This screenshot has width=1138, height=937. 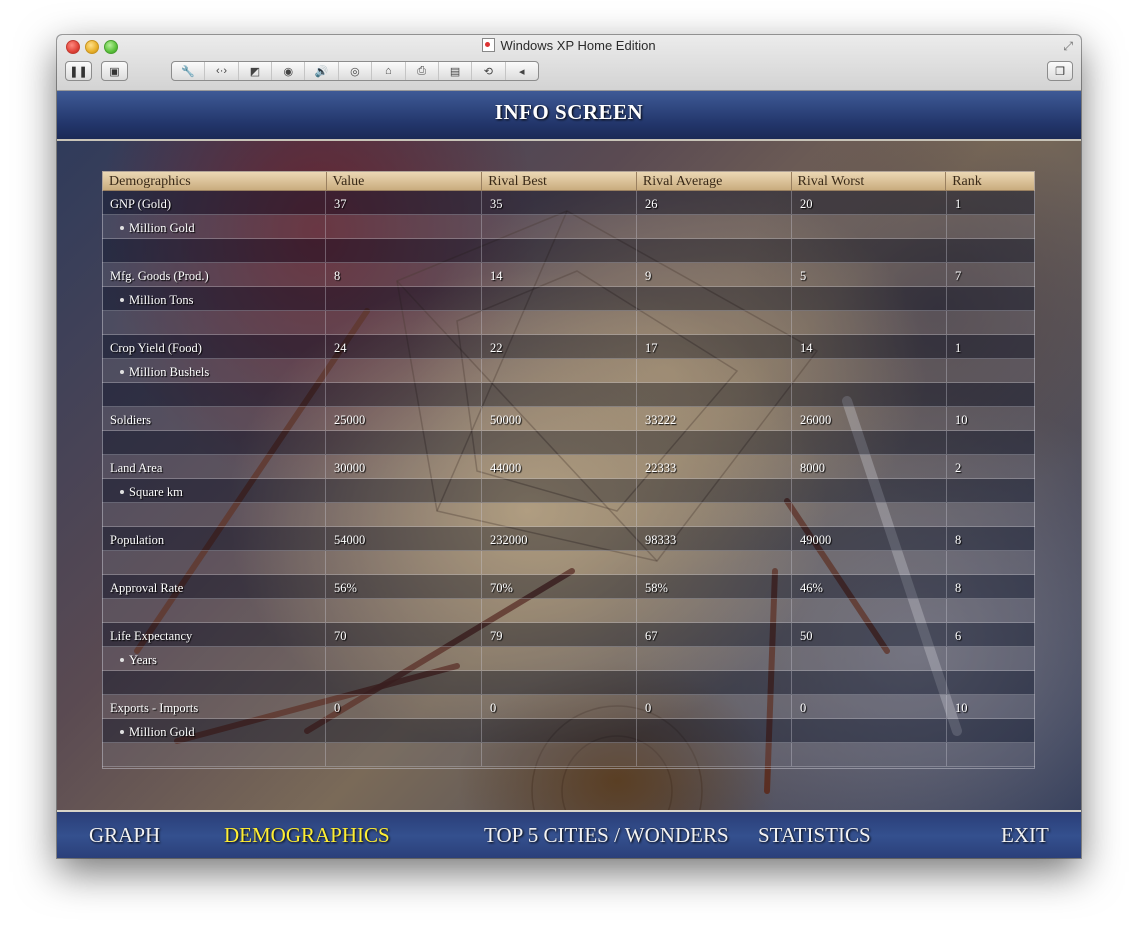 What do you see at coordinates (967, 181) in the screenshot?
I see `column-header: Rank` at bounding box center [967, 181].